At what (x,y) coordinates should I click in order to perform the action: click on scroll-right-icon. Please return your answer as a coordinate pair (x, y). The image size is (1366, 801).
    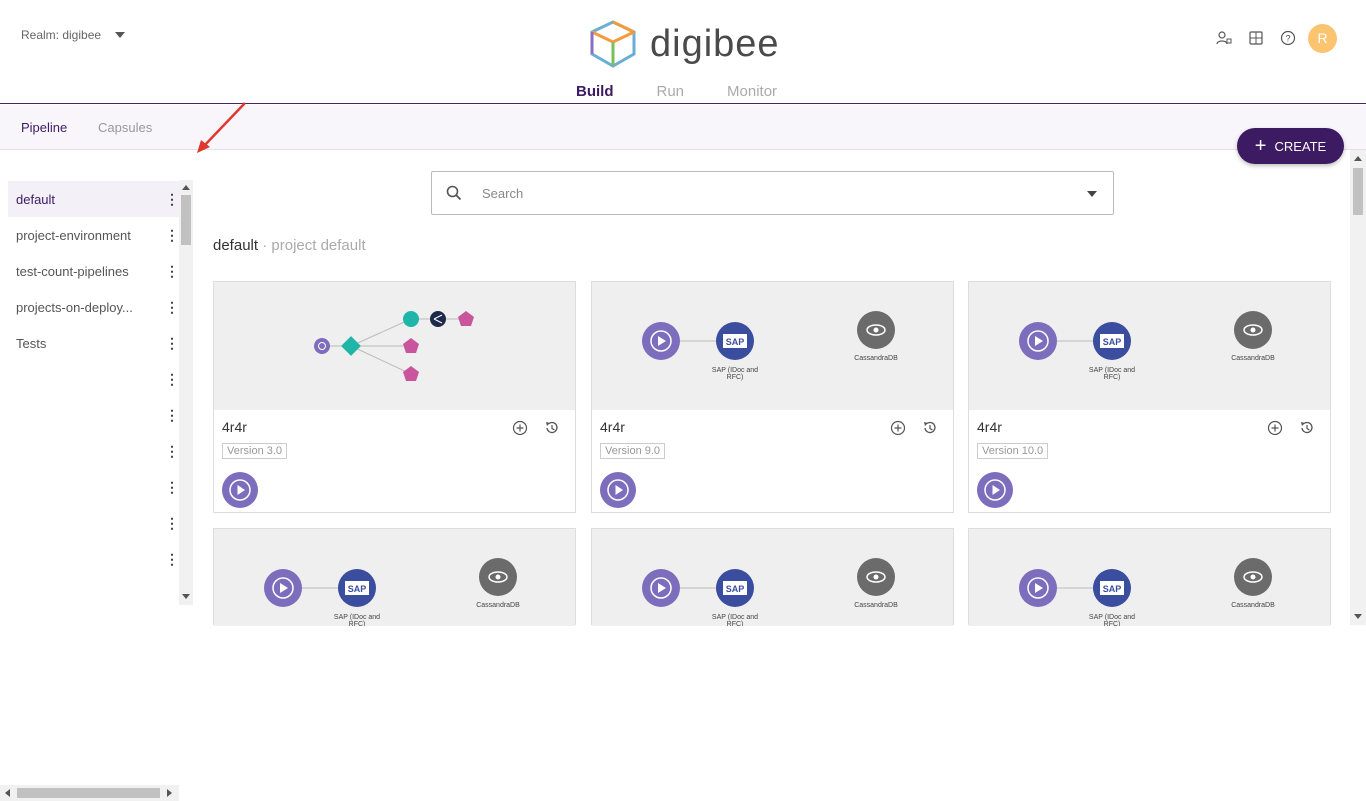
    Looking at the image, I should click on (170, 793).